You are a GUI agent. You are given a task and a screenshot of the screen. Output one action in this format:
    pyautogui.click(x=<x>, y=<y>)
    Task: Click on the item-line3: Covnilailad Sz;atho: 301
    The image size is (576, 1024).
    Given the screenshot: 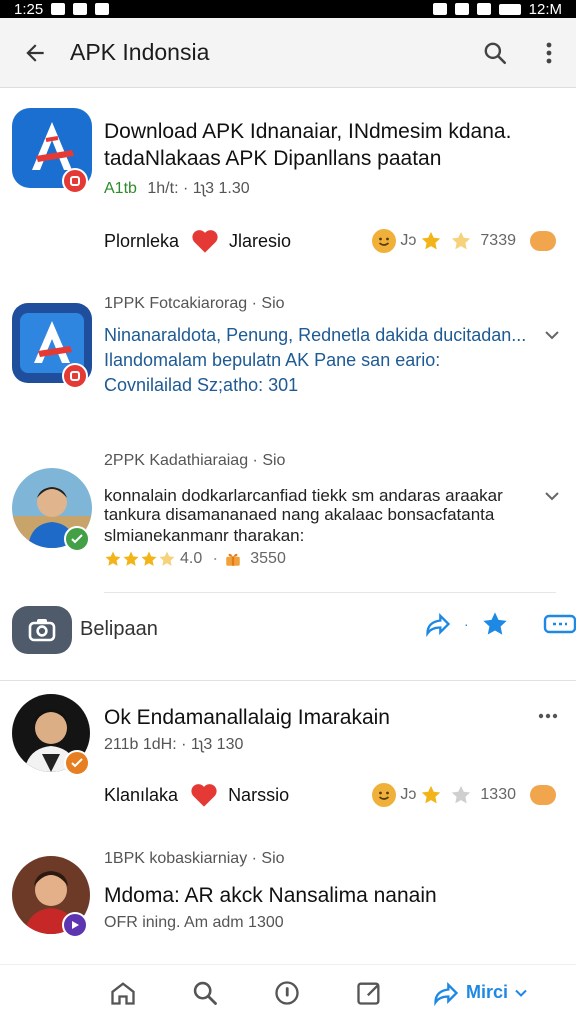 What is the action you would take?
    pyautogui.click(x=201, y=385)
    